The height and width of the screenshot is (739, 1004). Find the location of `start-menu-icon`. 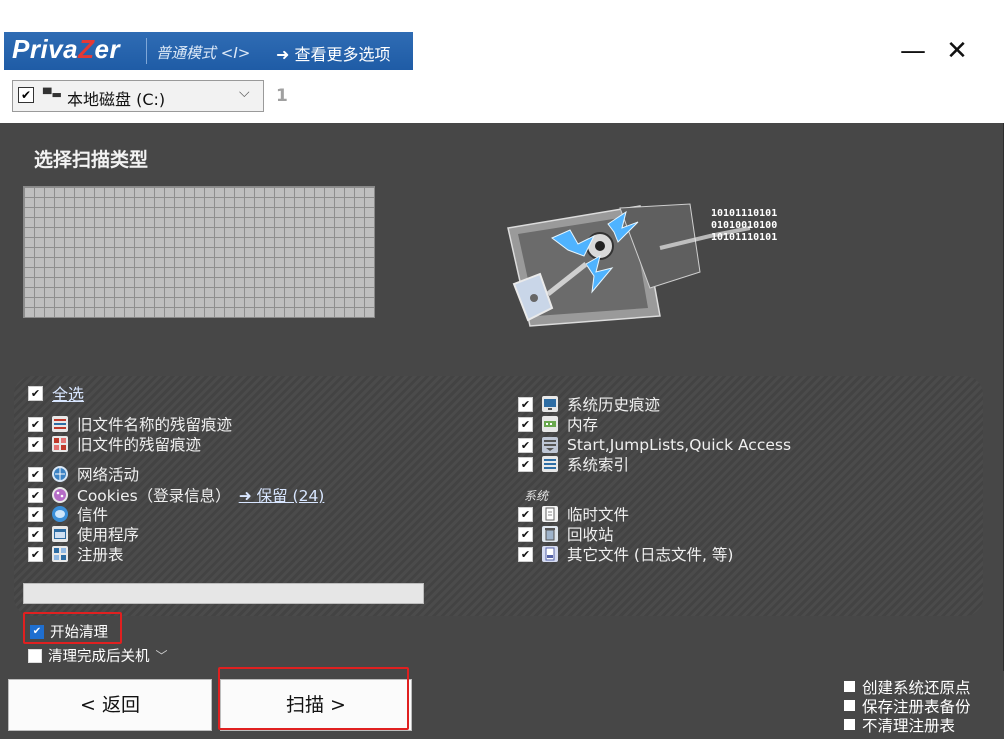

start-menu-icon is located at coordinates (550, 445).